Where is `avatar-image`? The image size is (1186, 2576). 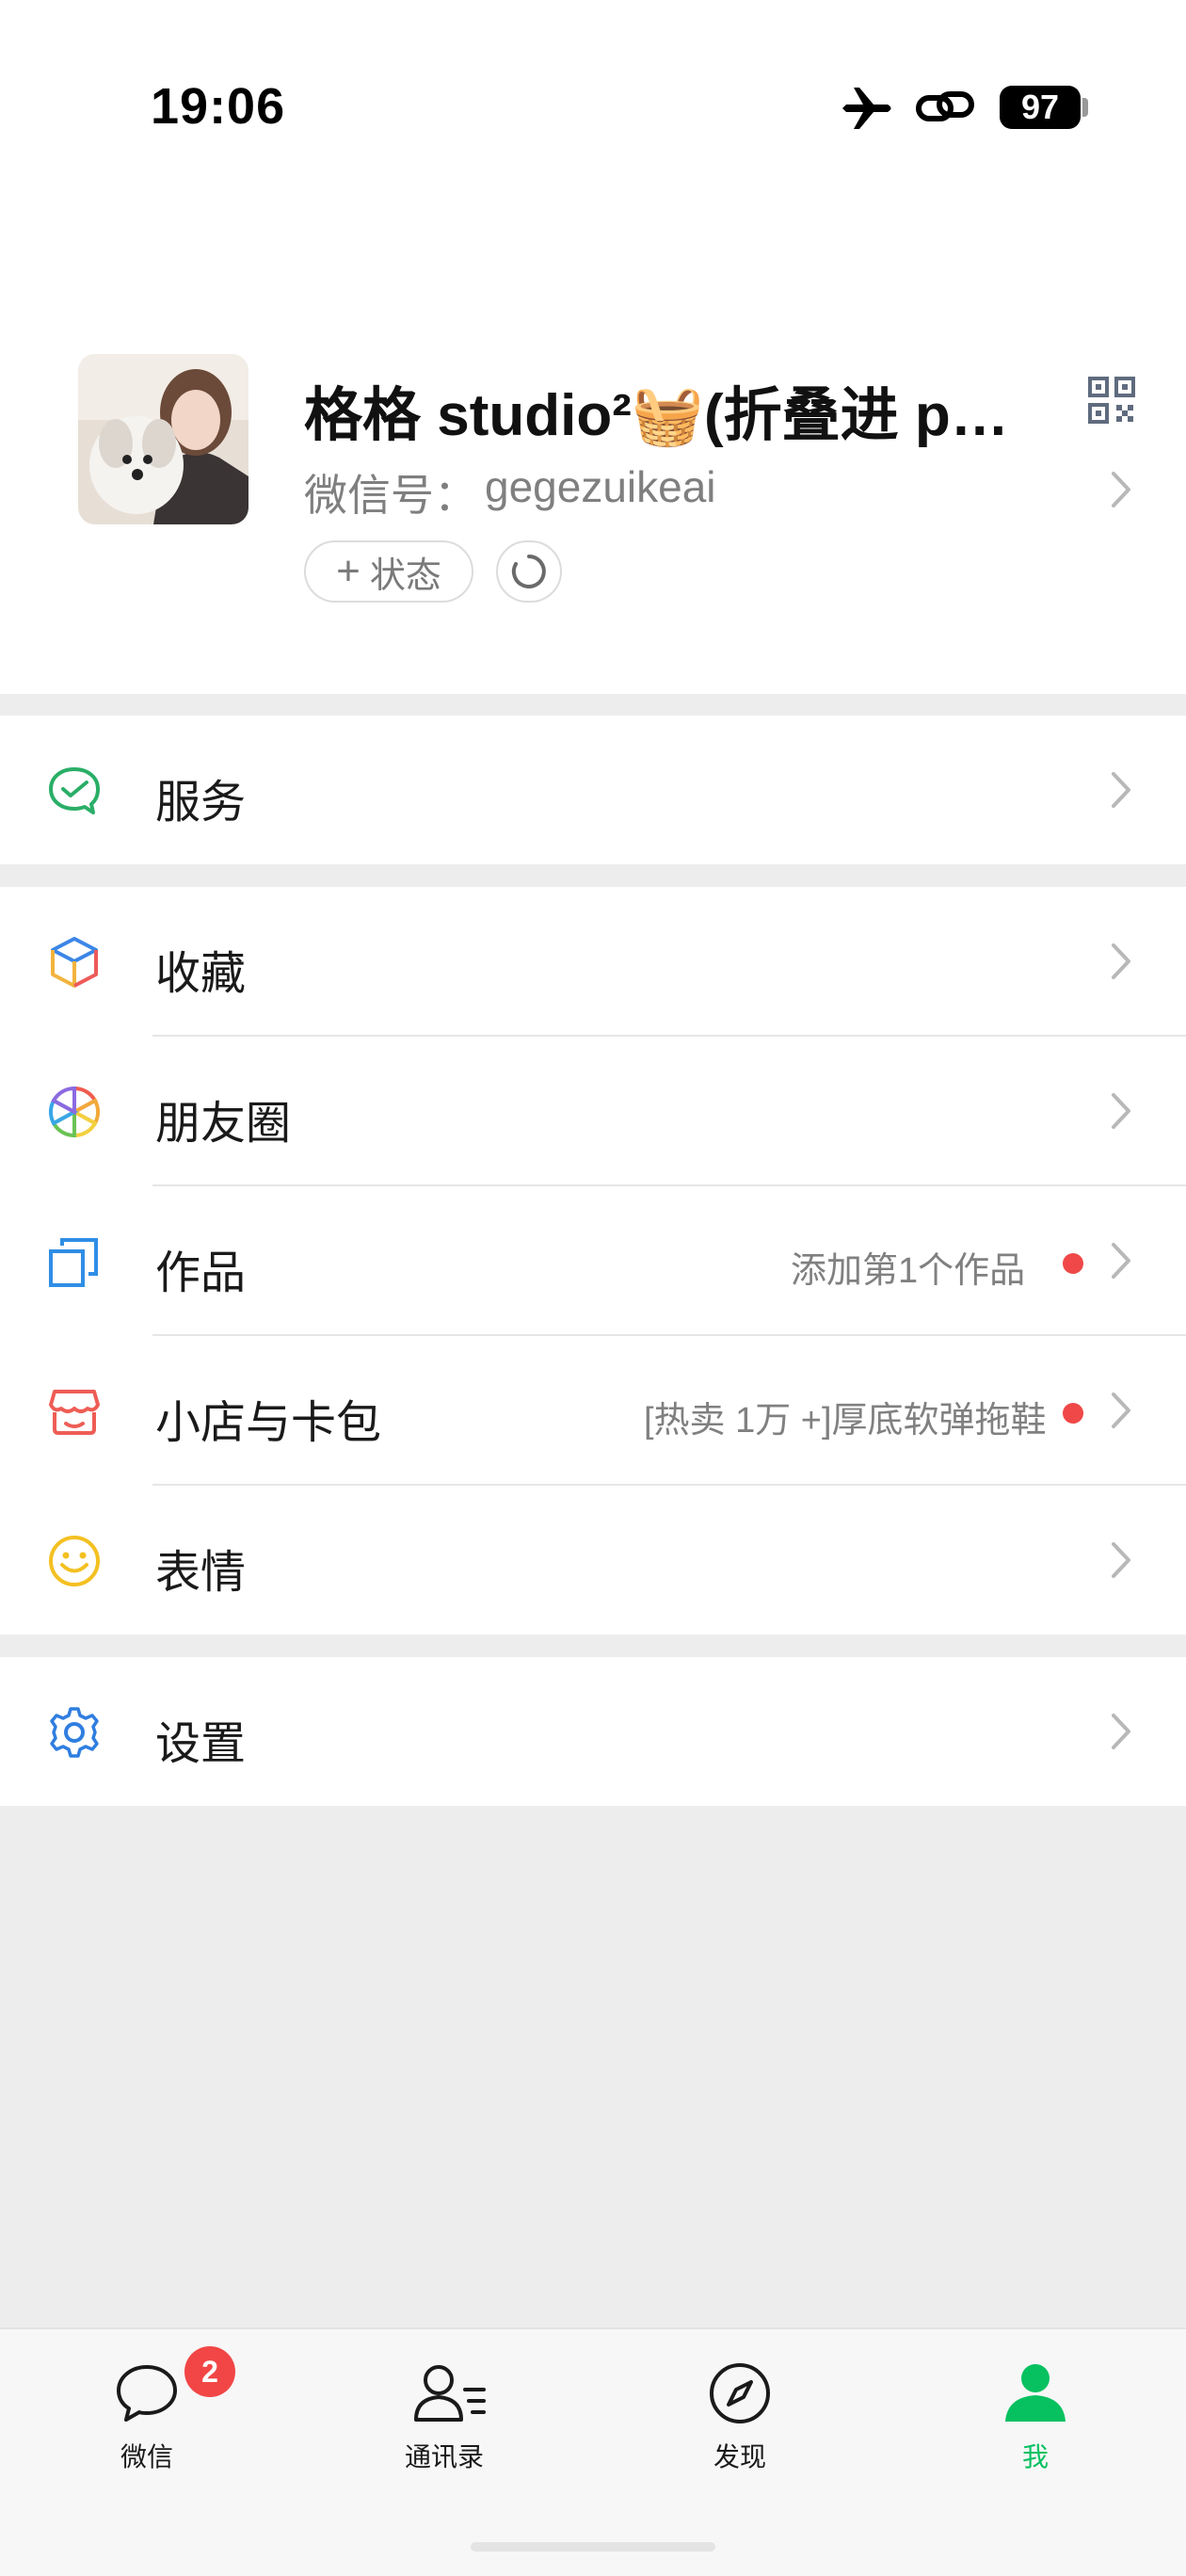 avatar-image is located at coordinates (163, 439).